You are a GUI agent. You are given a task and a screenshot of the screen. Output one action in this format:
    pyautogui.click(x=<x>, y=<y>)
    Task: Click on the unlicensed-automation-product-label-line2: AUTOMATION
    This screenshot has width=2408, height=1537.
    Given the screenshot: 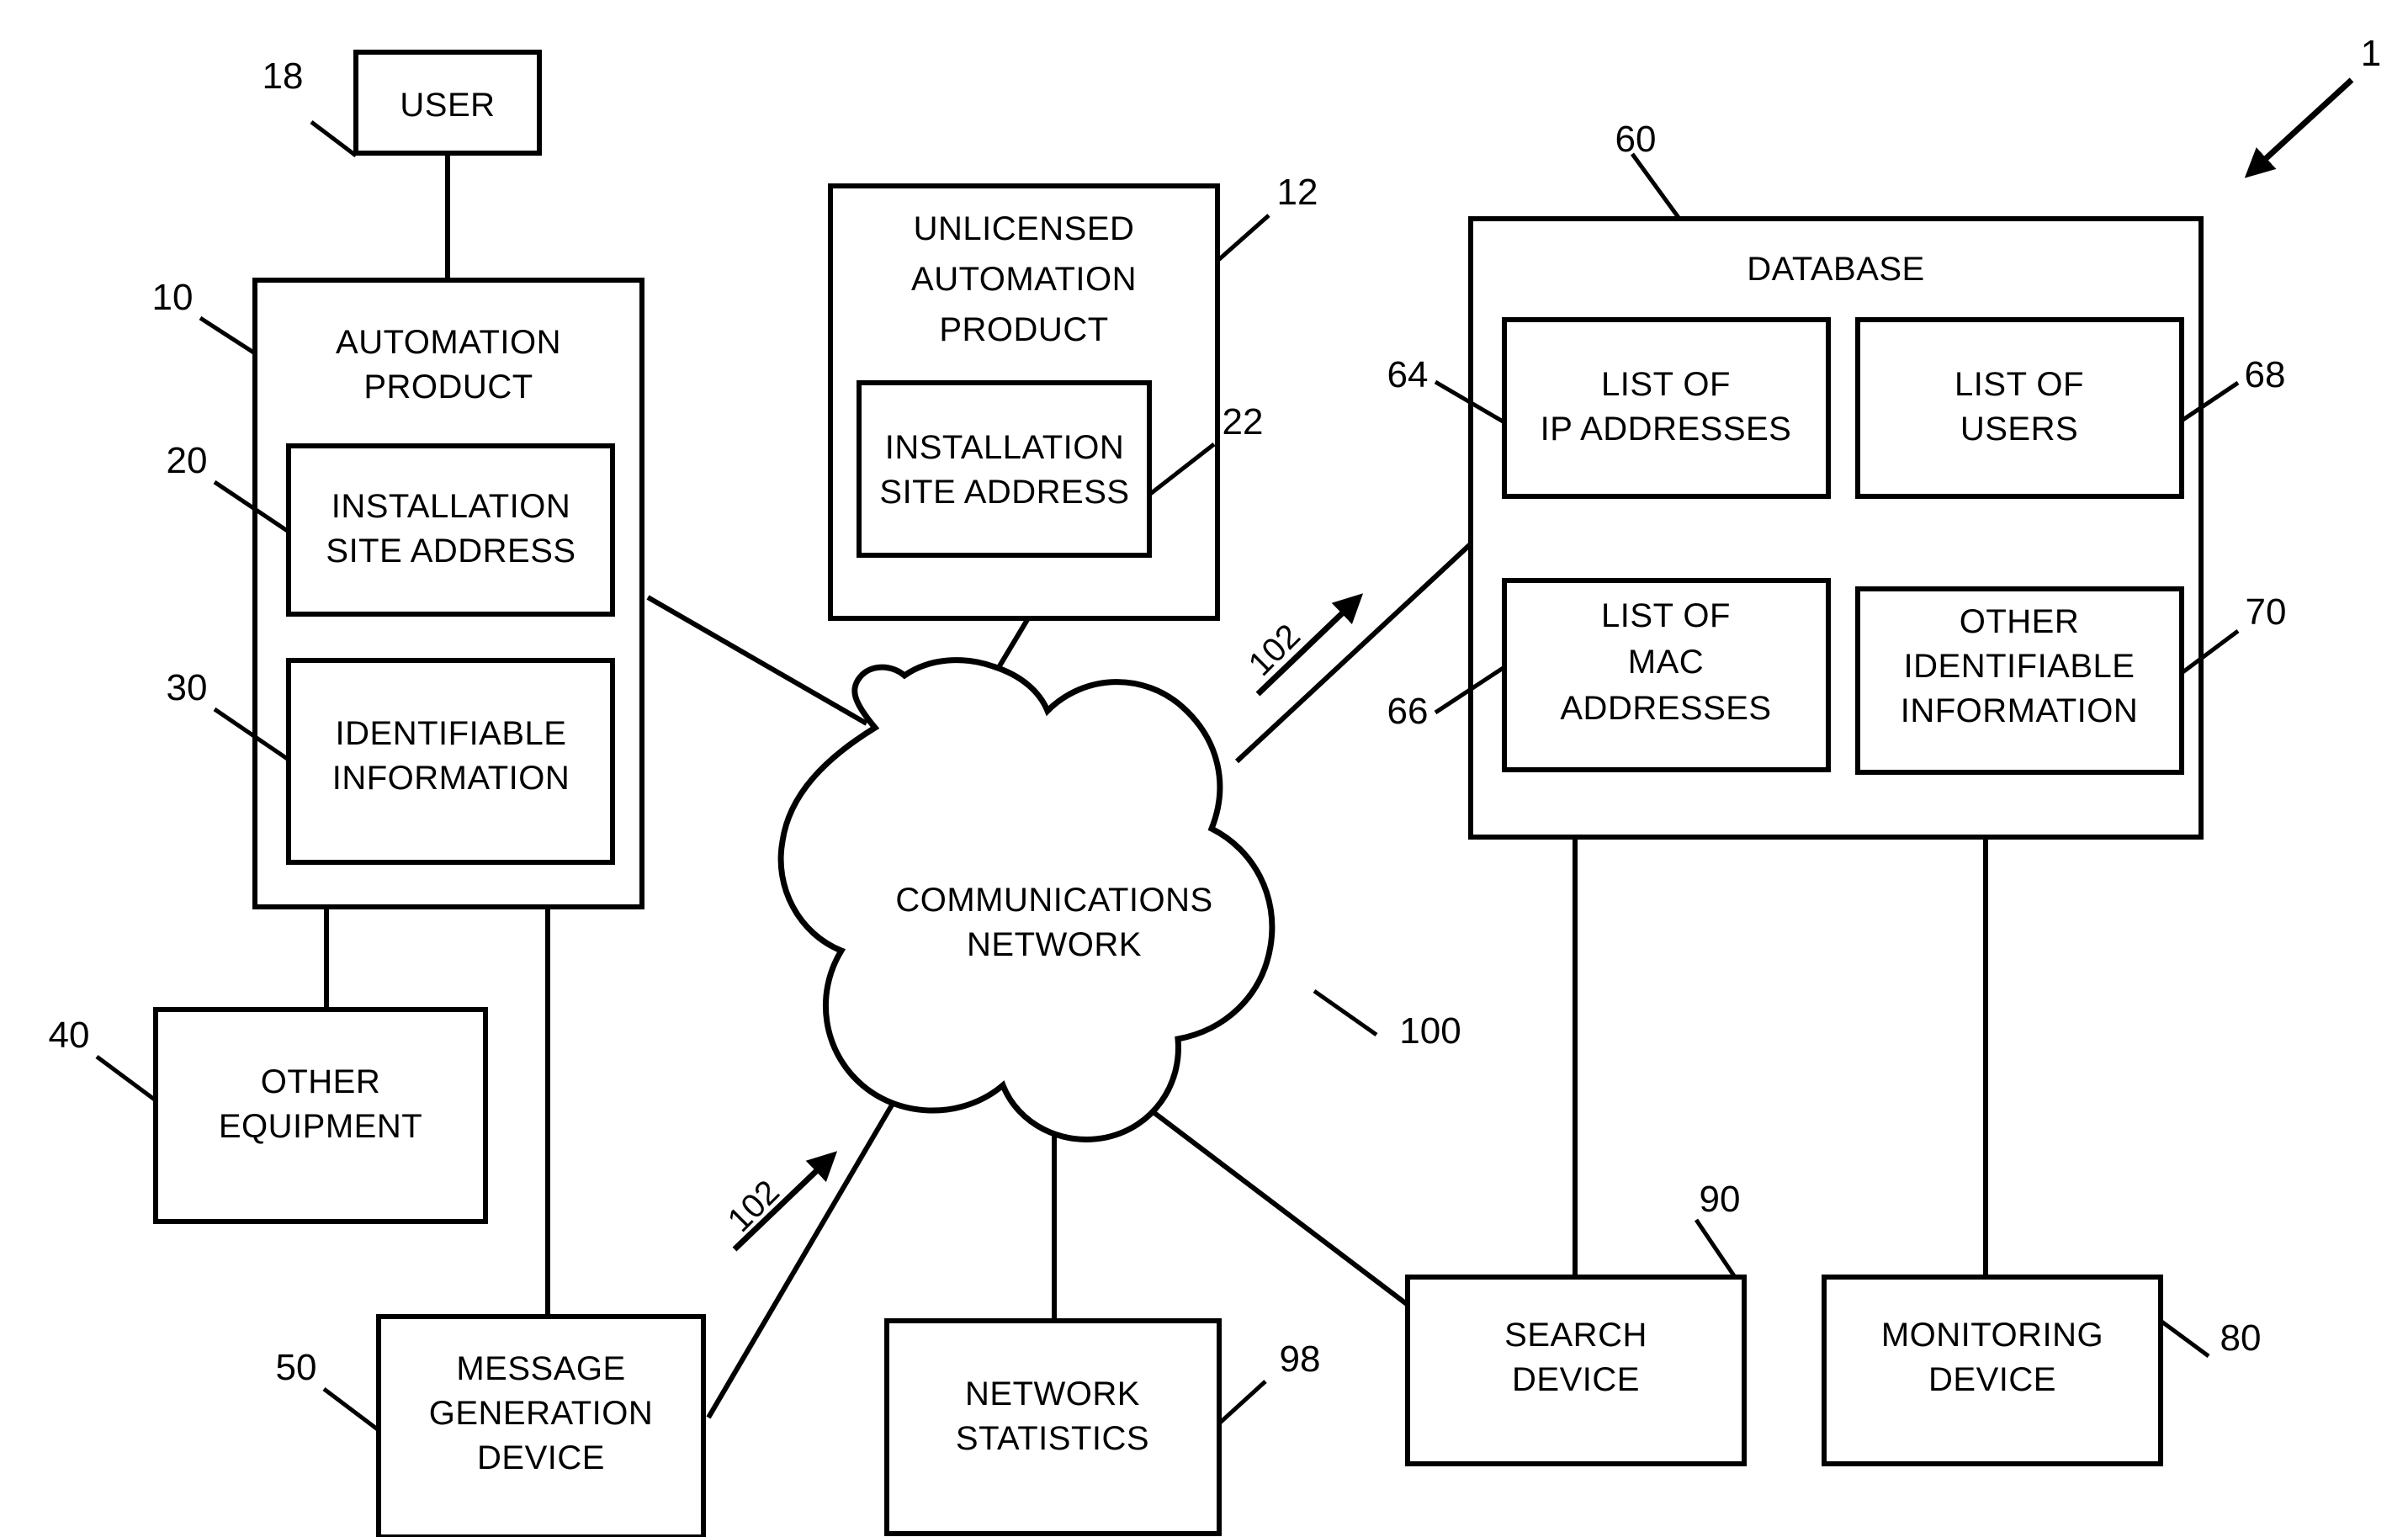 What is the action you would take?
    pyautogui.click(x=1024, y=279)
    